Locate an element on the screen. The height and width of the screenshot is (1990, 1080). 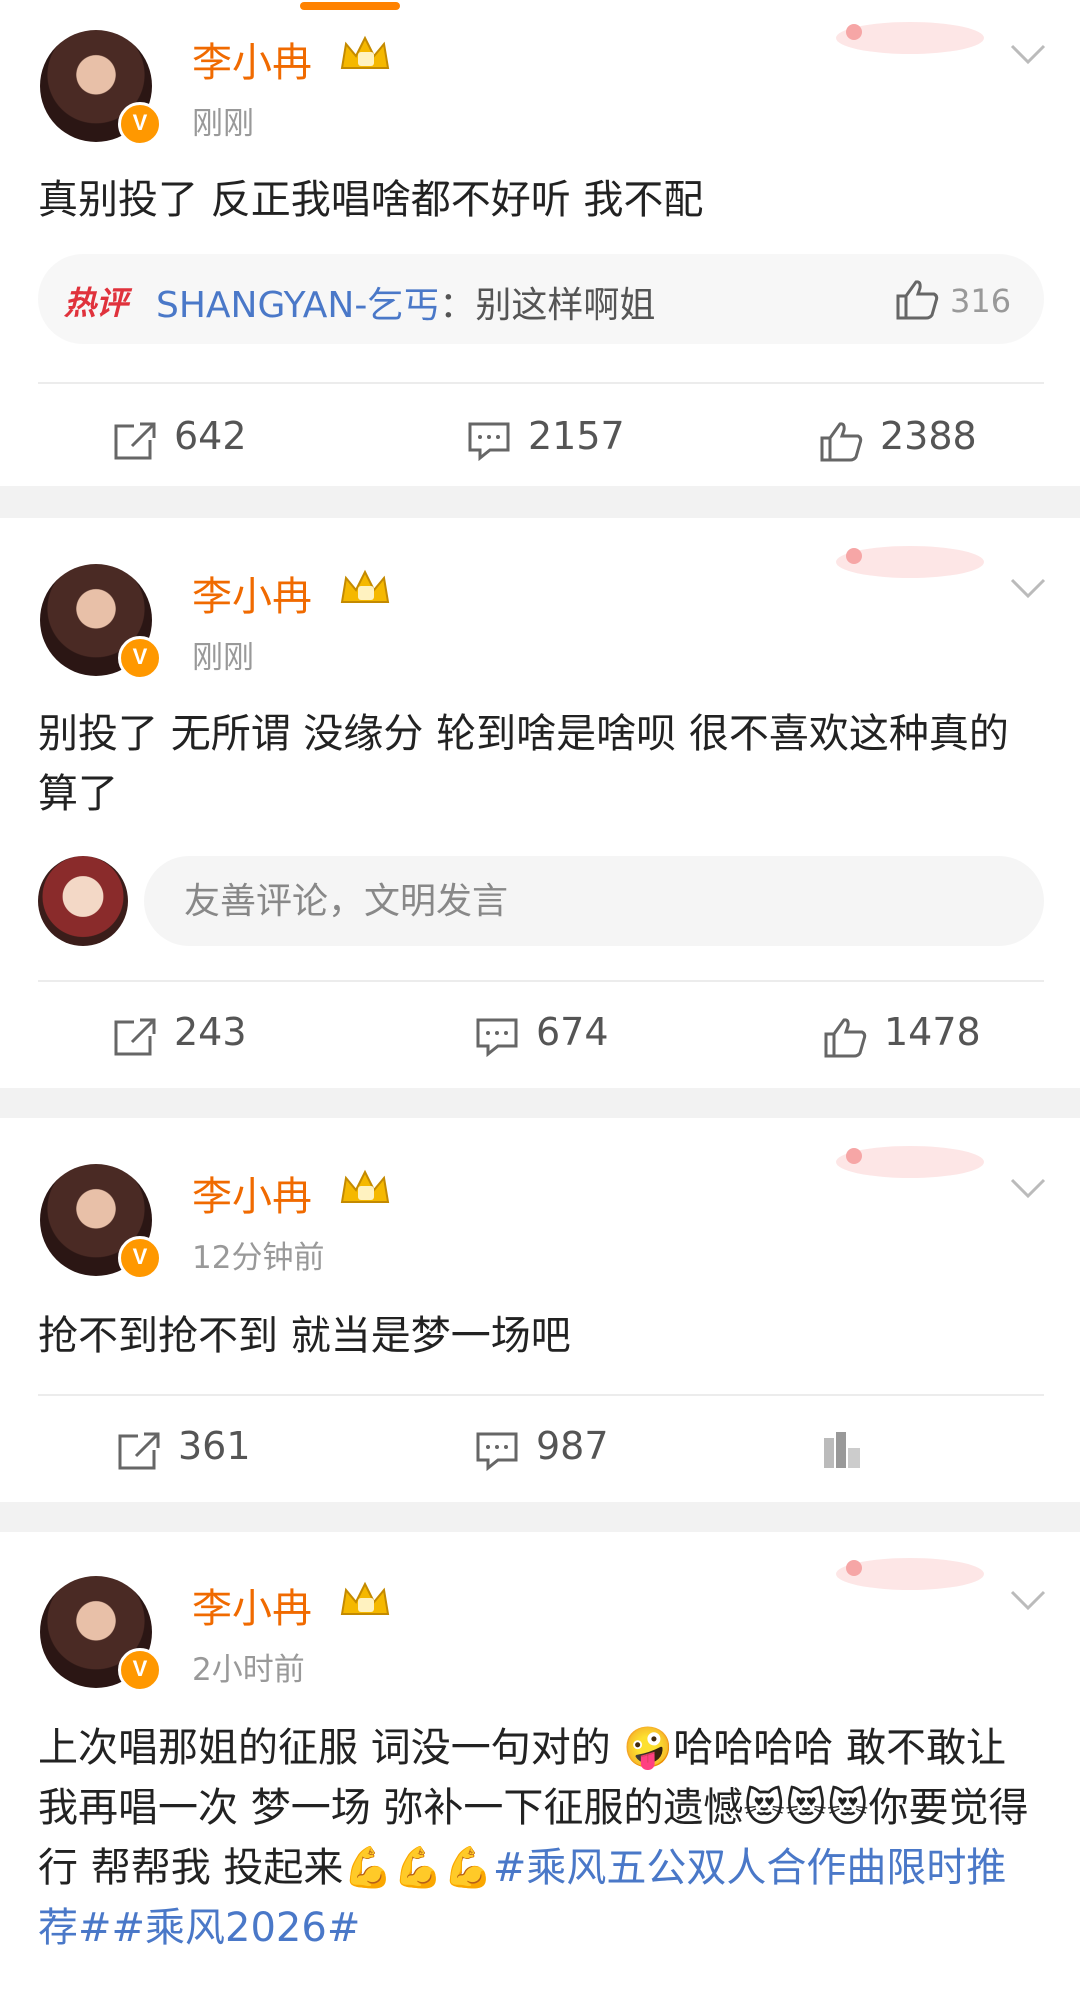
comment-count: 987 is located at coordinates (572, 1446).